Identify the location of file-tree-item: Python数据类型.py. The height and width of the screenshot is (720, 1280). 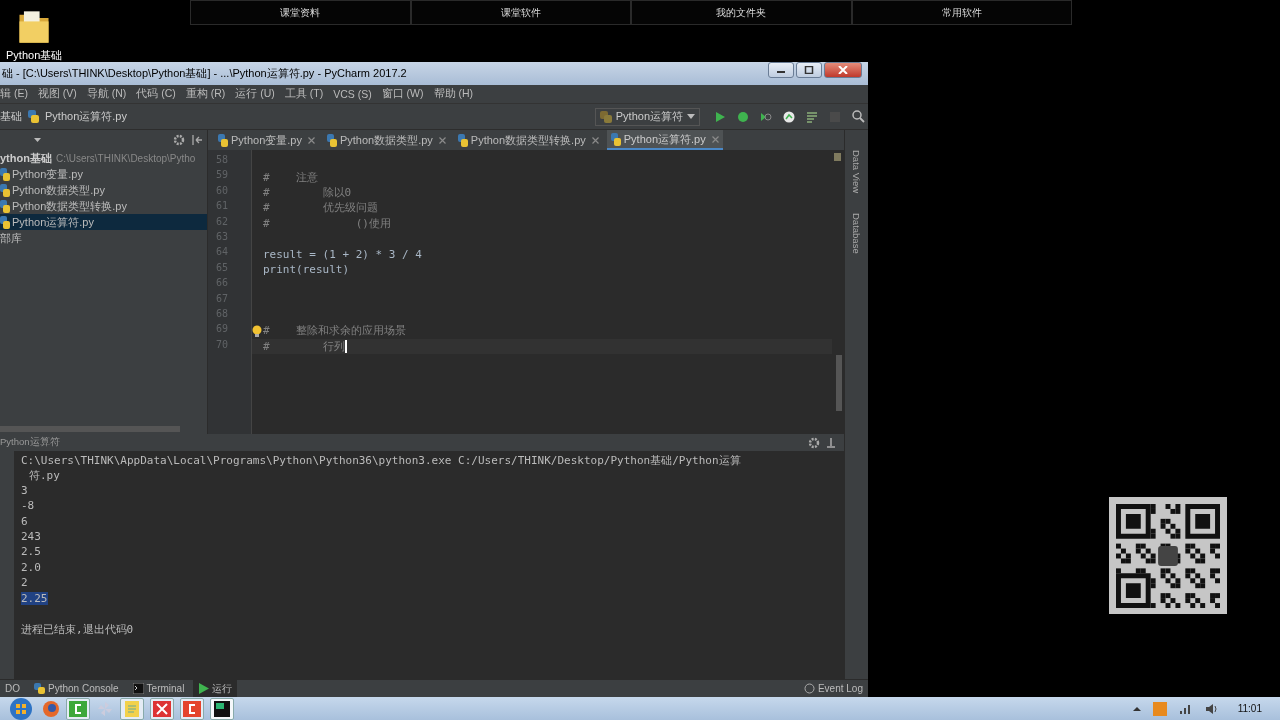
(58, 190).